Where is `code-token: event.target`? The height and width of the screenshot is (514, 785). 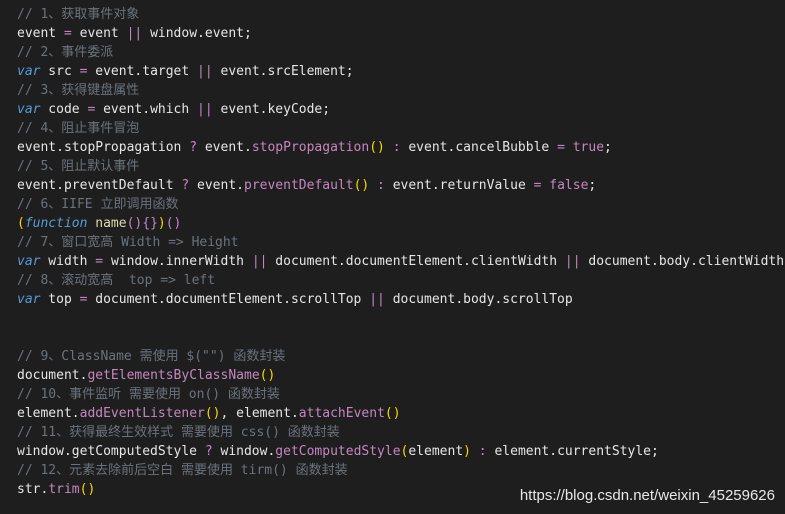 code-token: event.target is located at coordinates (146, 71).